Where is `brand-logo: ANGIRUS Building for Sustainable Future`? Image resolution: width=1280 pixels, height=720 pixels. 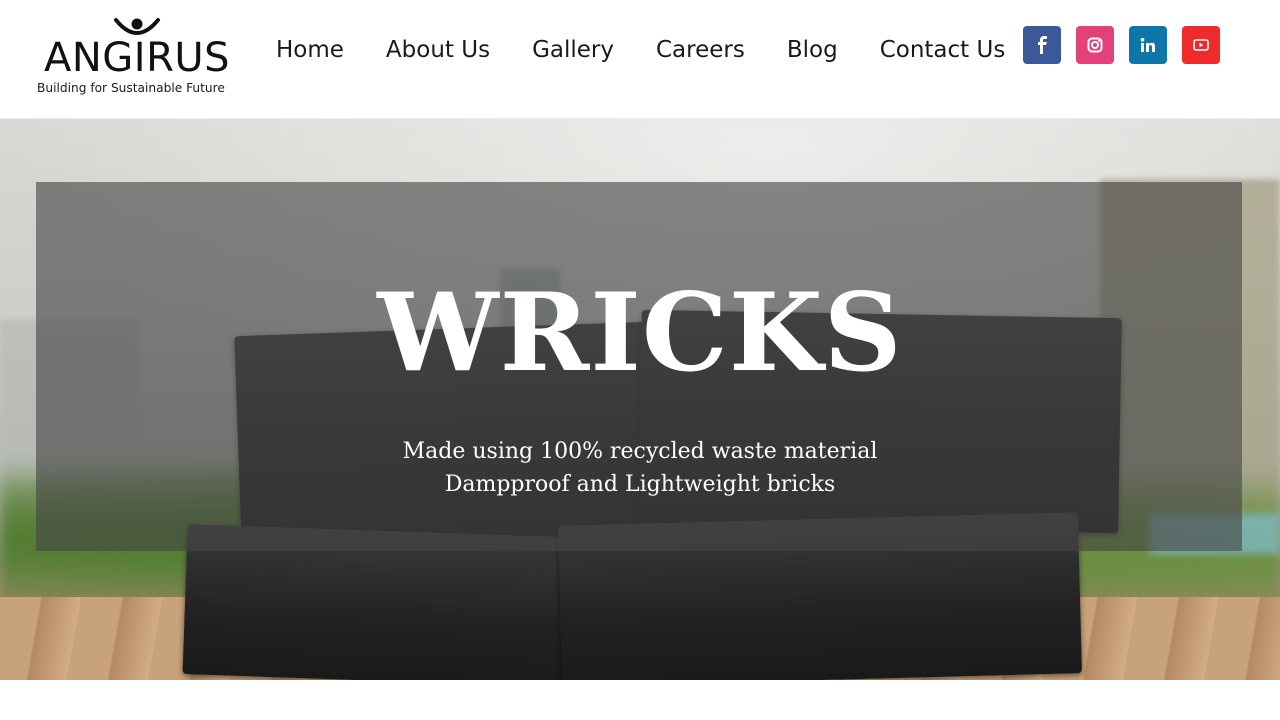 brand-logo: ANGIRUS Building for Sustainable Future is located at coordinates (139, 57).